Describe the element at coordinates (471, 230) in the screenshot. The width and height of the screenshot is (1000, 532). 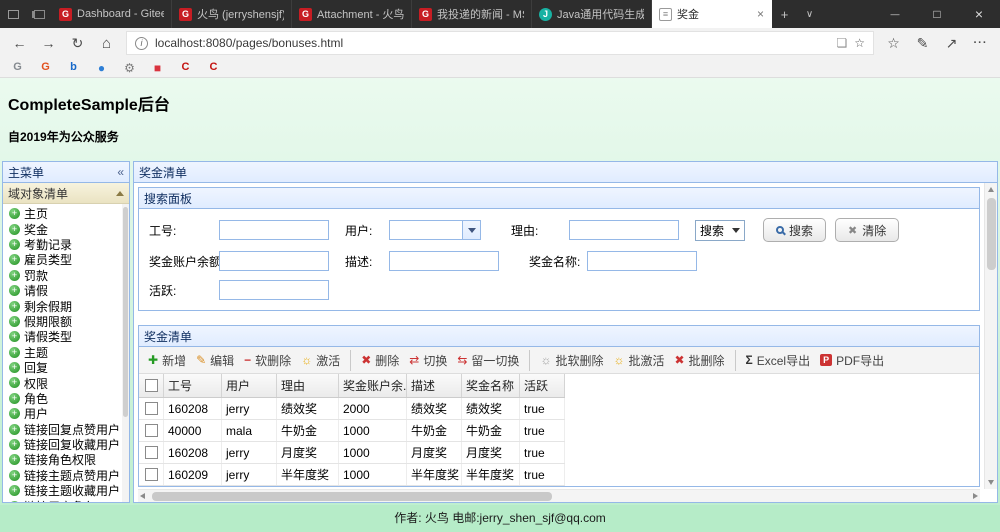
I see `combobox-arrow-icon` at that location.